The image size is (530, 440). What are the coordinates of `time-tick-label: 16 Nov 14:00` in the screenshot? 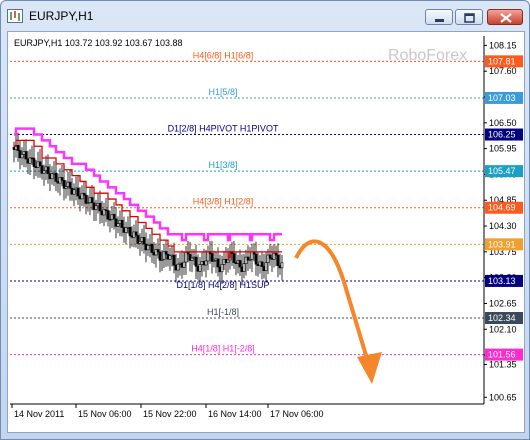 It's located at (235, 414).